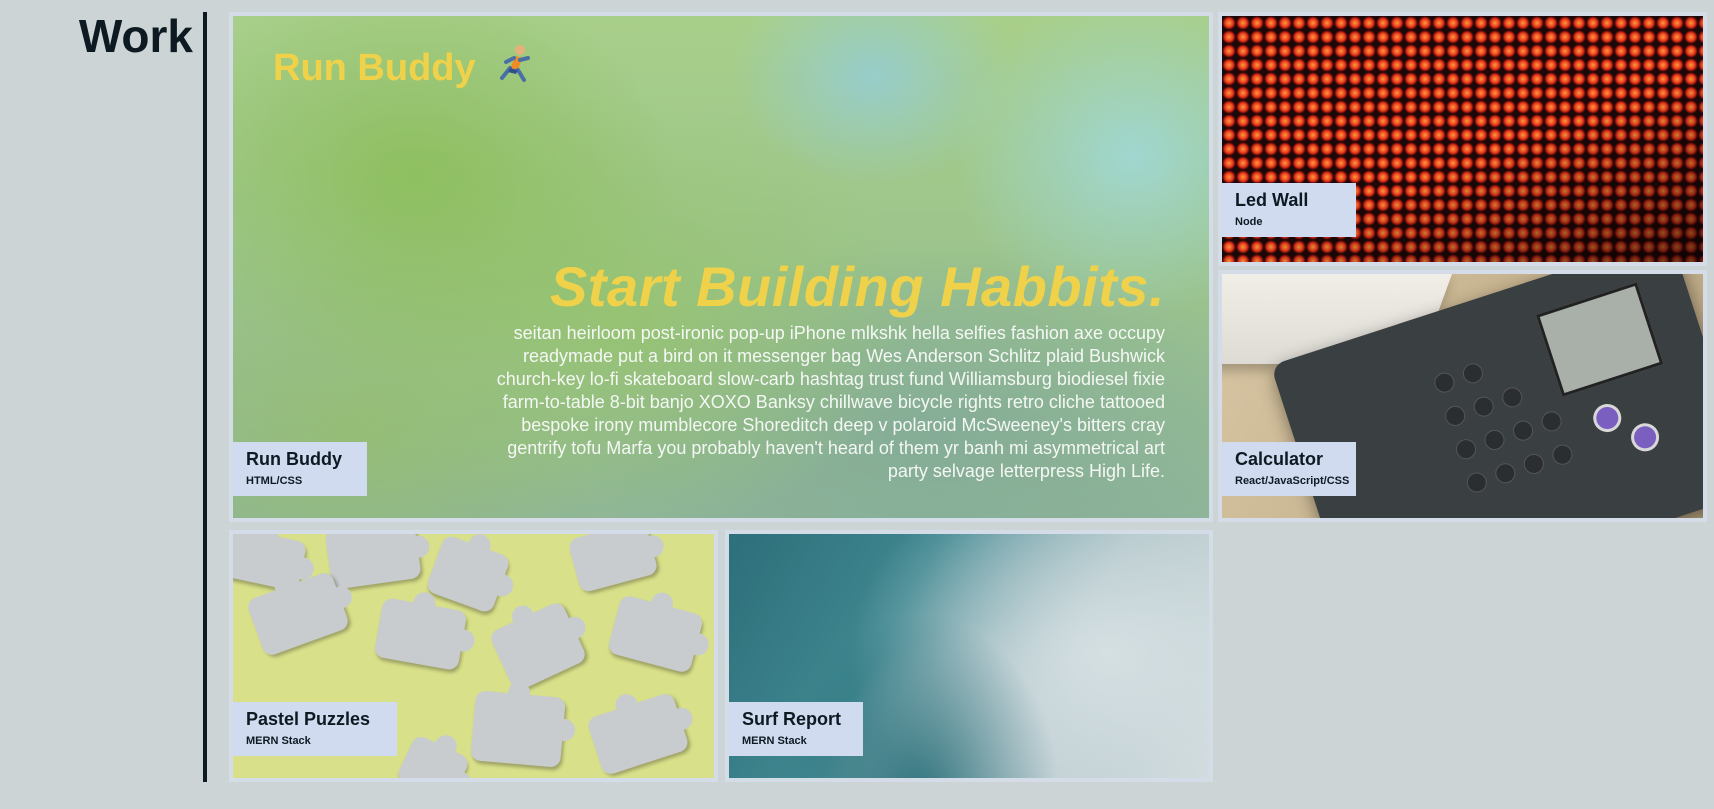 Image resolution: width=1714 pixels, height=809 pixels. What do you see at coordinates (135, 36) in the screenshot?
I see `section-title: Work` at bounding box center [135, 36].